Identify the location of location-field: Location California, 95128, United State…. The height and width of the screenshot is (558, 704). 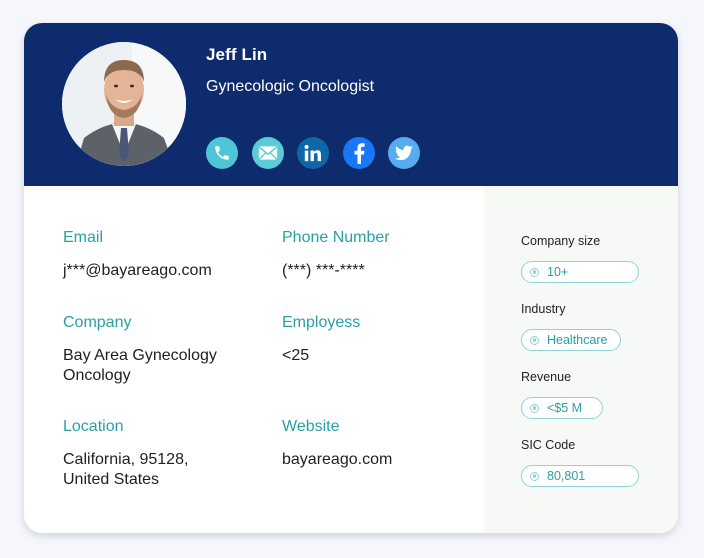
(125, 454).